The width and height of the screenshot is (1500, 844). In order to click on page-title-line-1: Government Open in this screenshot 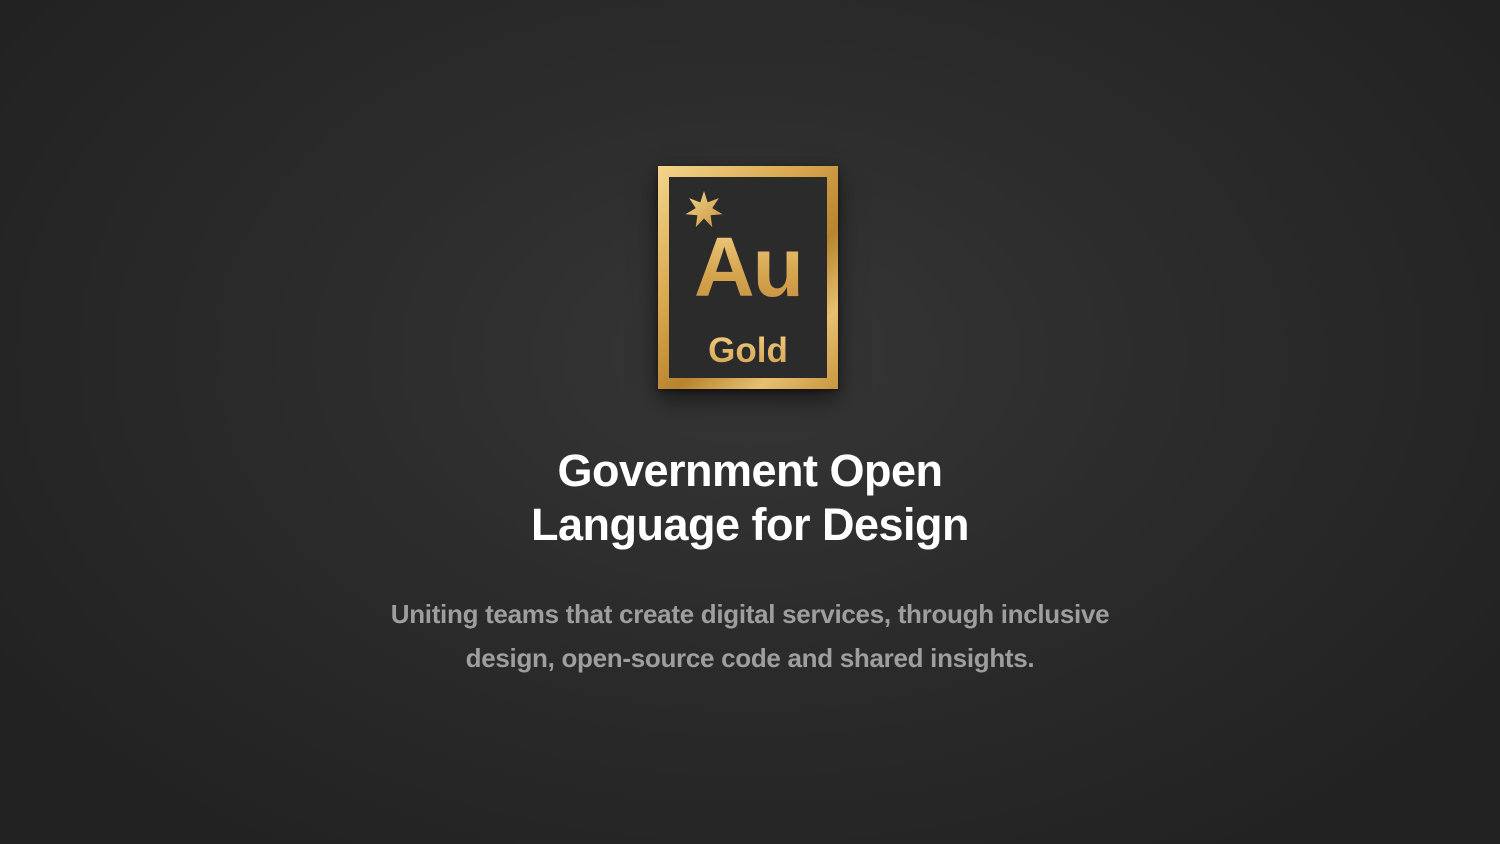, I will do `click(750, 470)`.